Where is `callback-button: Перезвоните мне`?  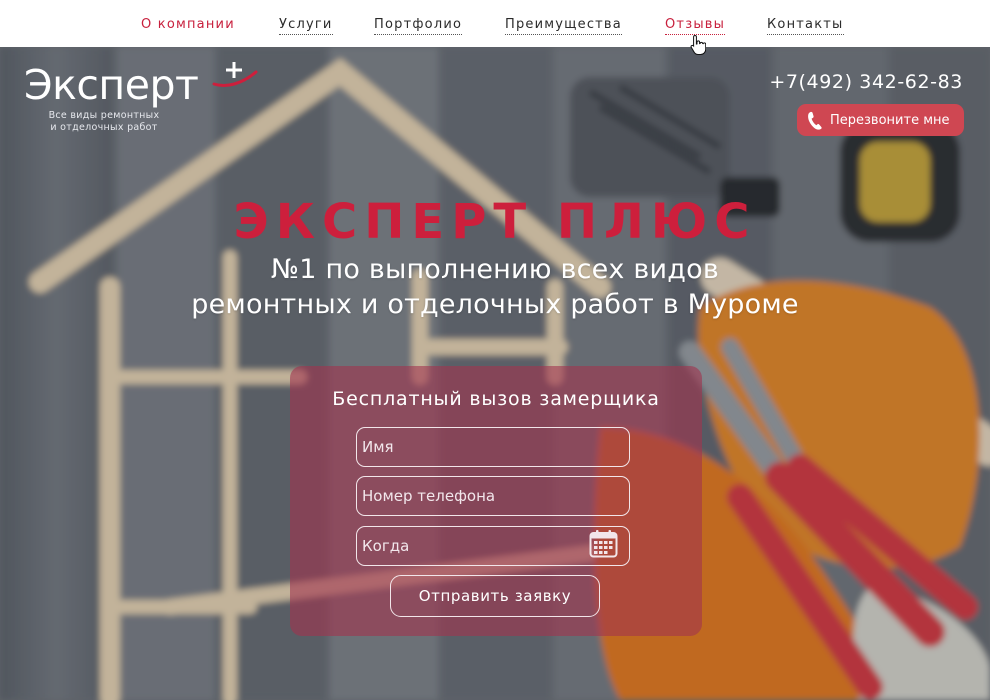 callback-button: Перезвоните мне is located at coordinates (880, 120).